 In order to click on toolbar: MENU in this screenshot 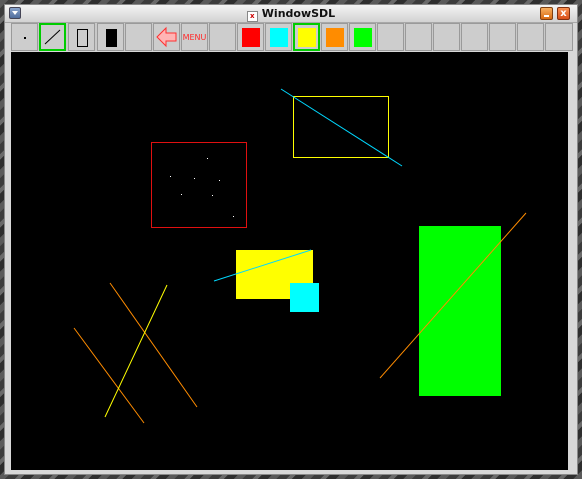, I will do `click(292, 37)`.